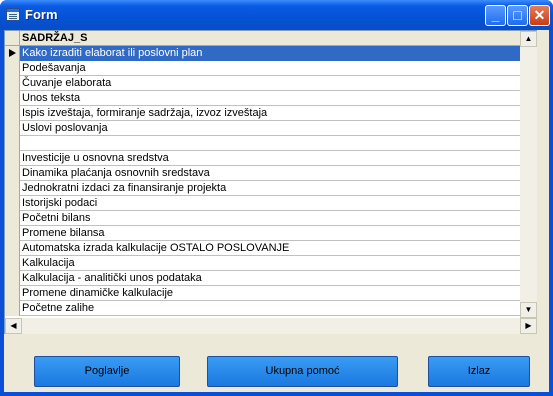 The height and width of the screenshot is (396, 553). I want to click on scroll-down-icon: ▼, so click(528, 310).